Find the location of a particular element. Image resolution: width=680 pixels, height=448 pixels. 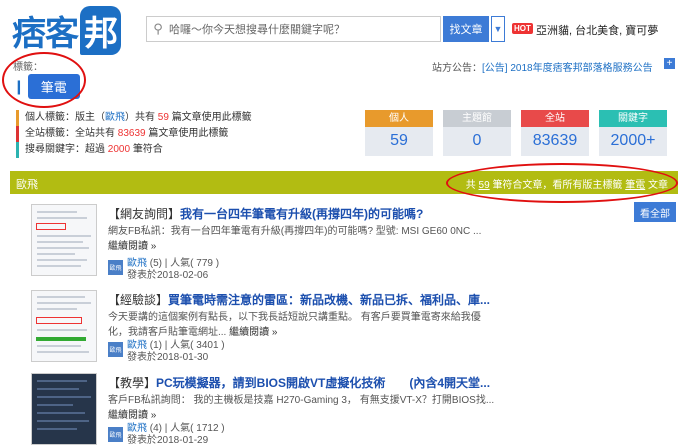

article-meta: 歐飛 (5) | 人氣( 779 ) 發表於2018-02-06 is located at coordinates (173, 269).